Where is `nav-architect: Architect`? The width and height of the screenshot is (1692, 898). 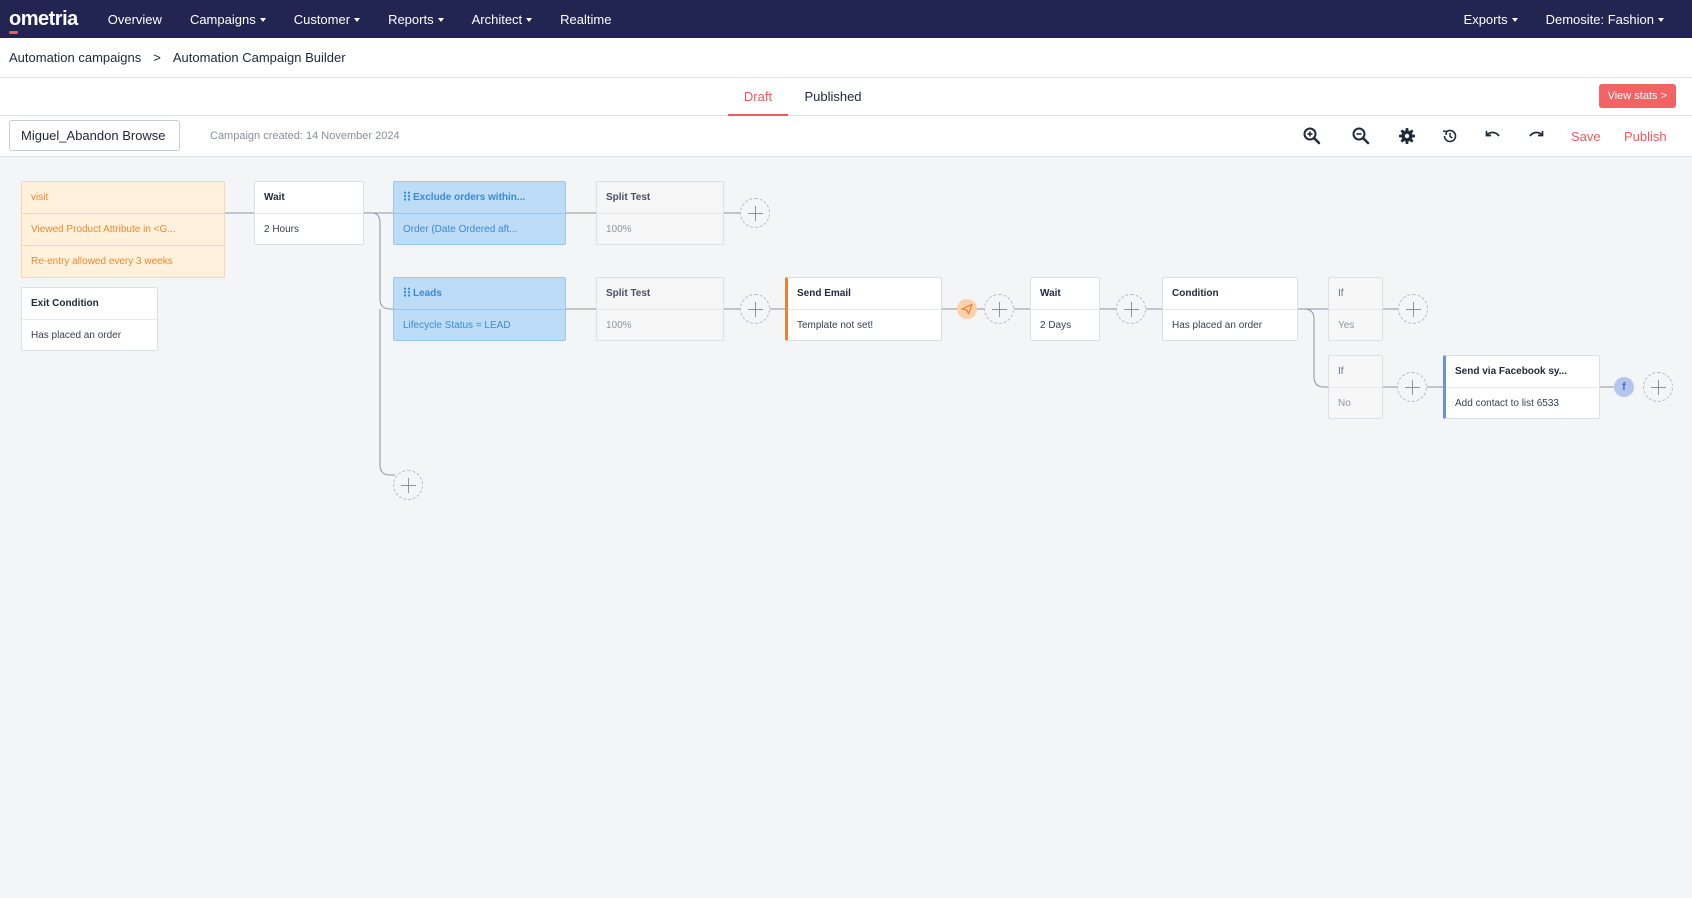 nav-architect: Architect is located at coordinates (502, 19).